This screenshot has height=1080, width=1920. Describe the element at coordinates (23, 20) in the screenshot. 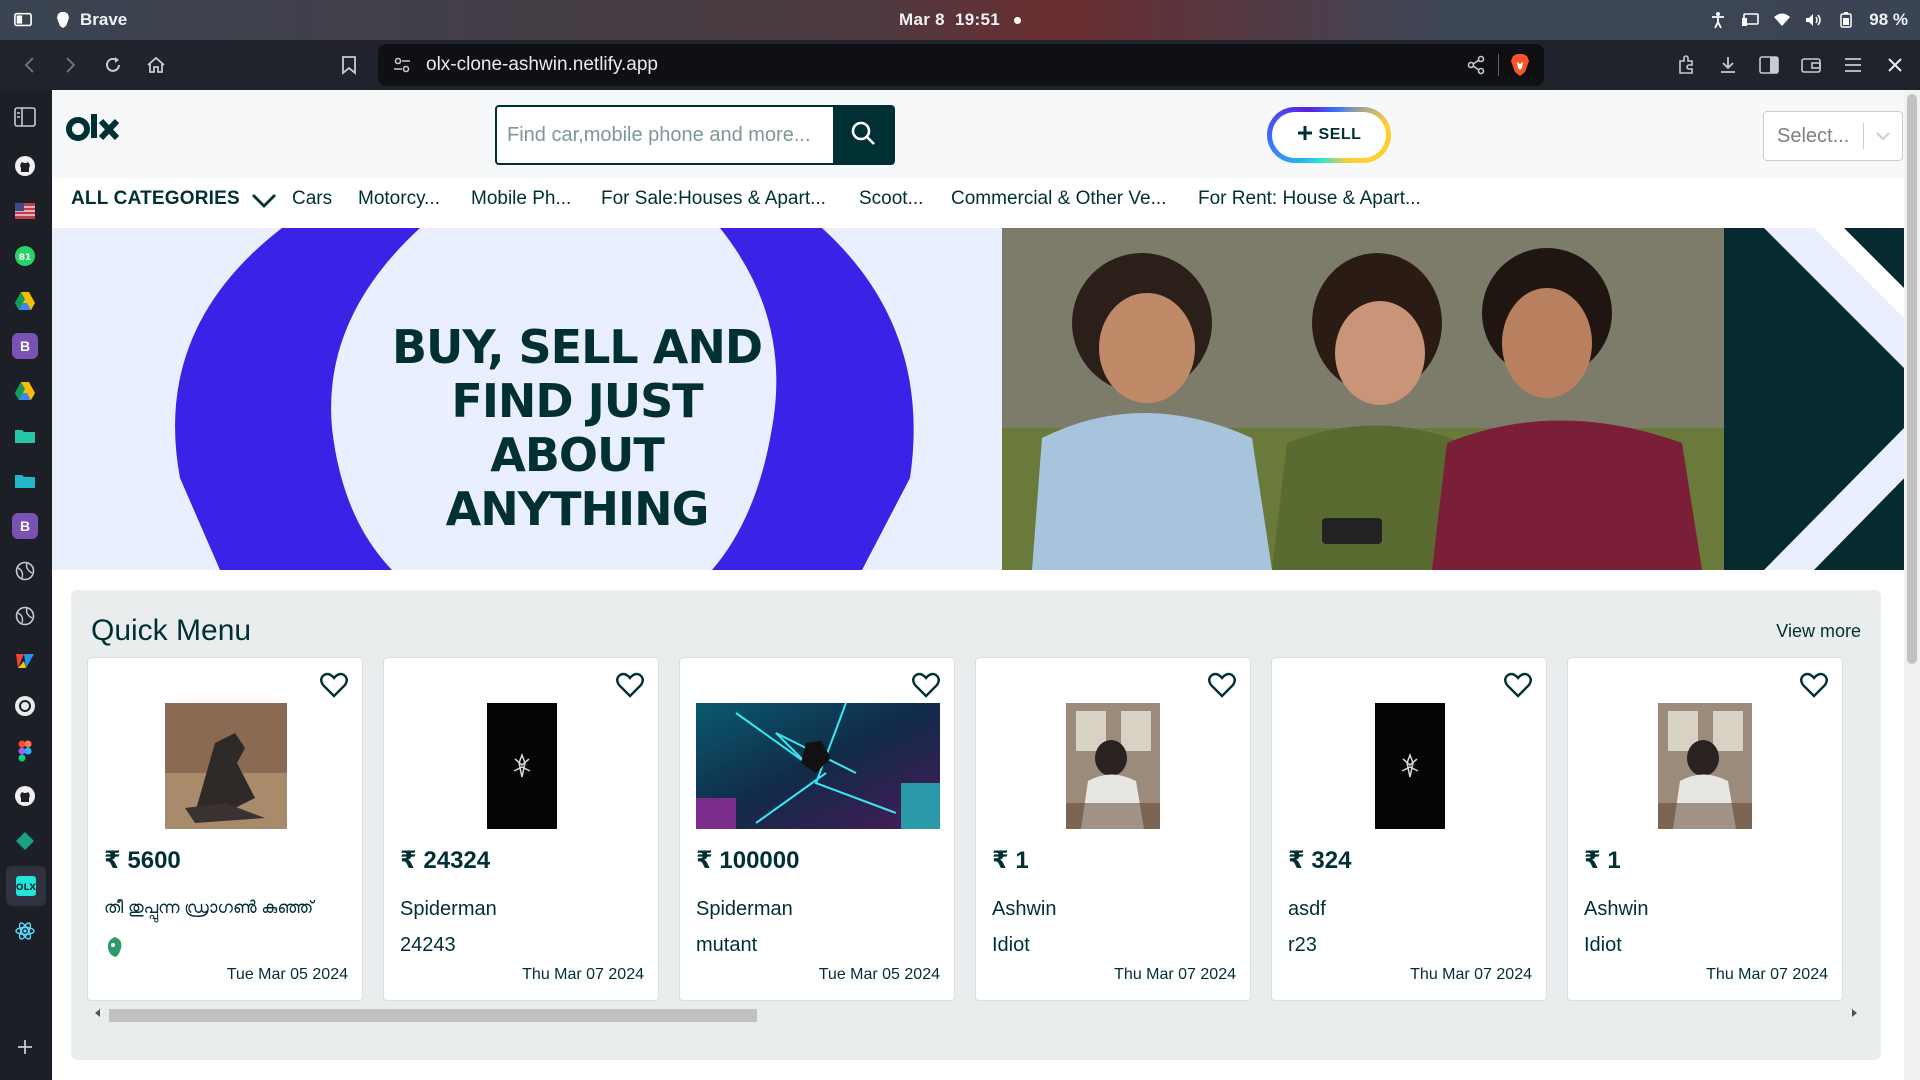

I see `workspace-icon` at that location.